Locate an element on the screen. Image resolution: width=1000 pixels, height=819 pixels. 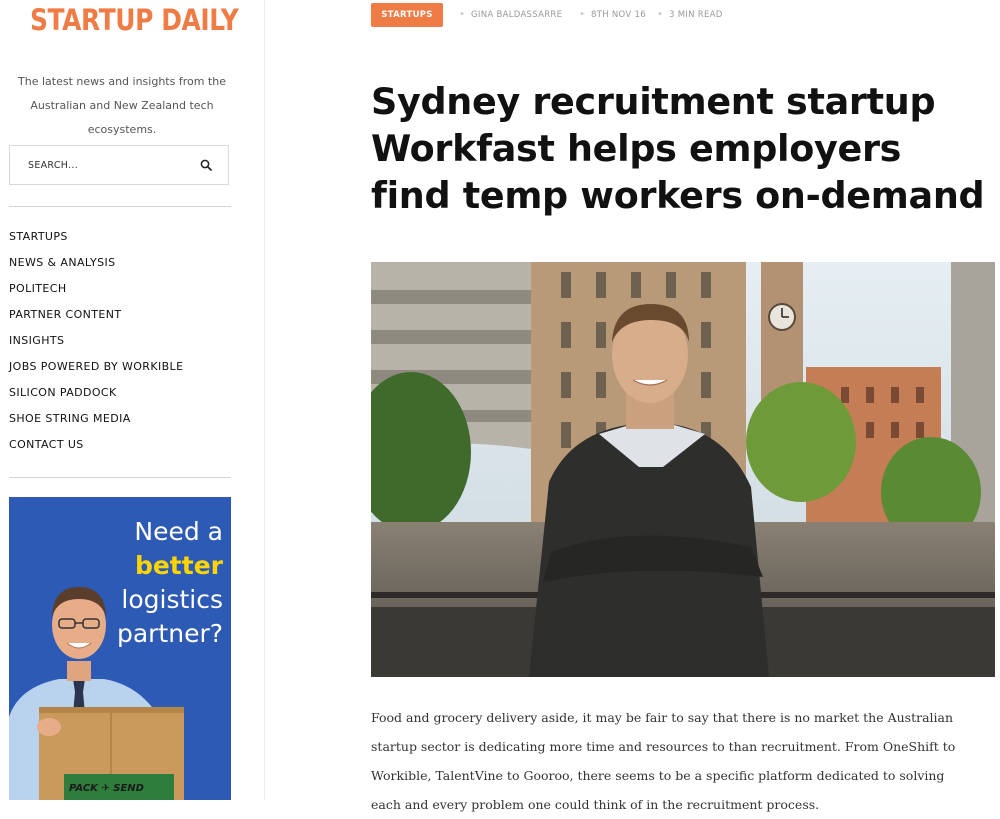
nav-item-contact-us: CONTACT US is located at coordinates (96, 447).